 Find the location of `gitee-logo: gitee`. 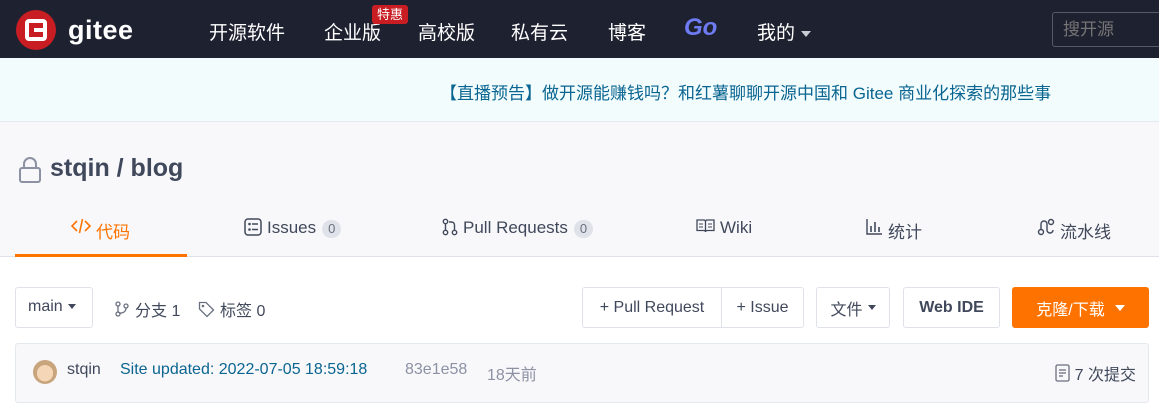

gitee-logo: gitee is located at coordinates (75, 30).